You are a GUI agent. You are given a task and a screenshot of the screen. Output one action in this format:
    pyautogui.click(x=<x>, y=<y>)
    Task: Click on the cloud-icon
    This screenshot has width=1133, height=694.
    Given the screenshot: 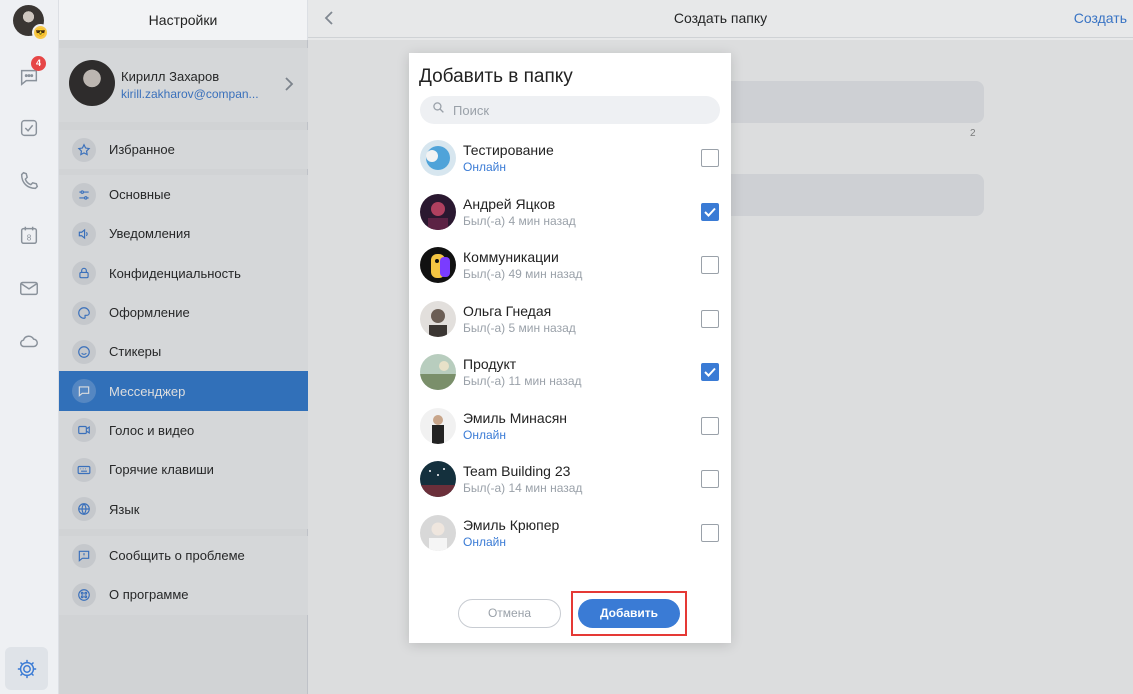 What is the action you would take?
    pyautogui.click(x=29, y=341)
    